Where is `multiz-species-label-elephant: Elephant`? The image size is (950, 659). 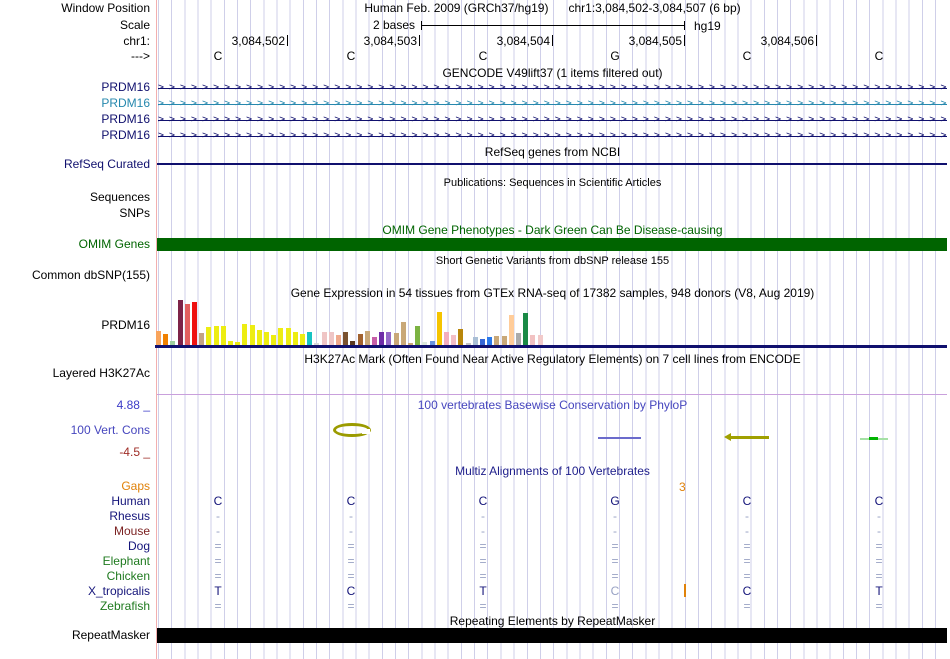 multiz-species-label-elephant: Elephant is located at coordinates (75, 561).